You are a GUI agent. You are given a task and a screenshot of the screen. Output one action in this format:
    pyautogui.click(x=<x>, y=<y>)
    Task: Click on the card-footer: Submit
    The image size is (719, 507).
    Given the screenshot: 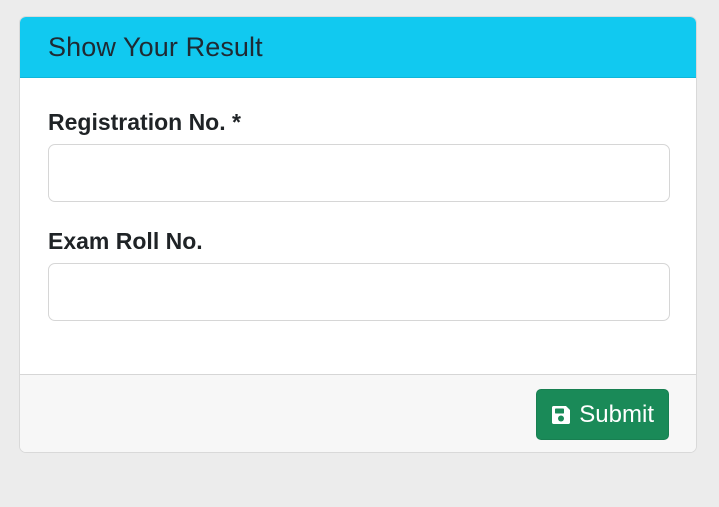 What is the action you would take?
    pyautogui.click(x=358, y=413)
    